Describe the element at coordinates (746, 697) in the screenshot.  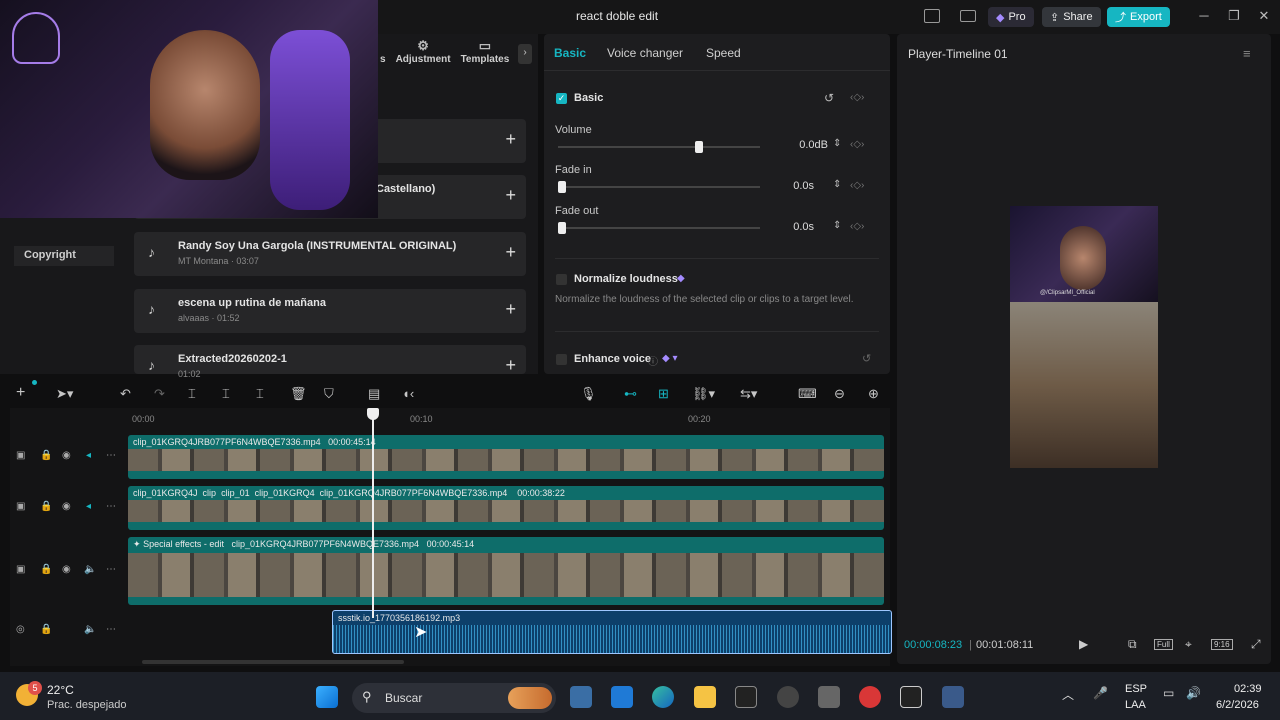
I see `capcut-icon` at that location.